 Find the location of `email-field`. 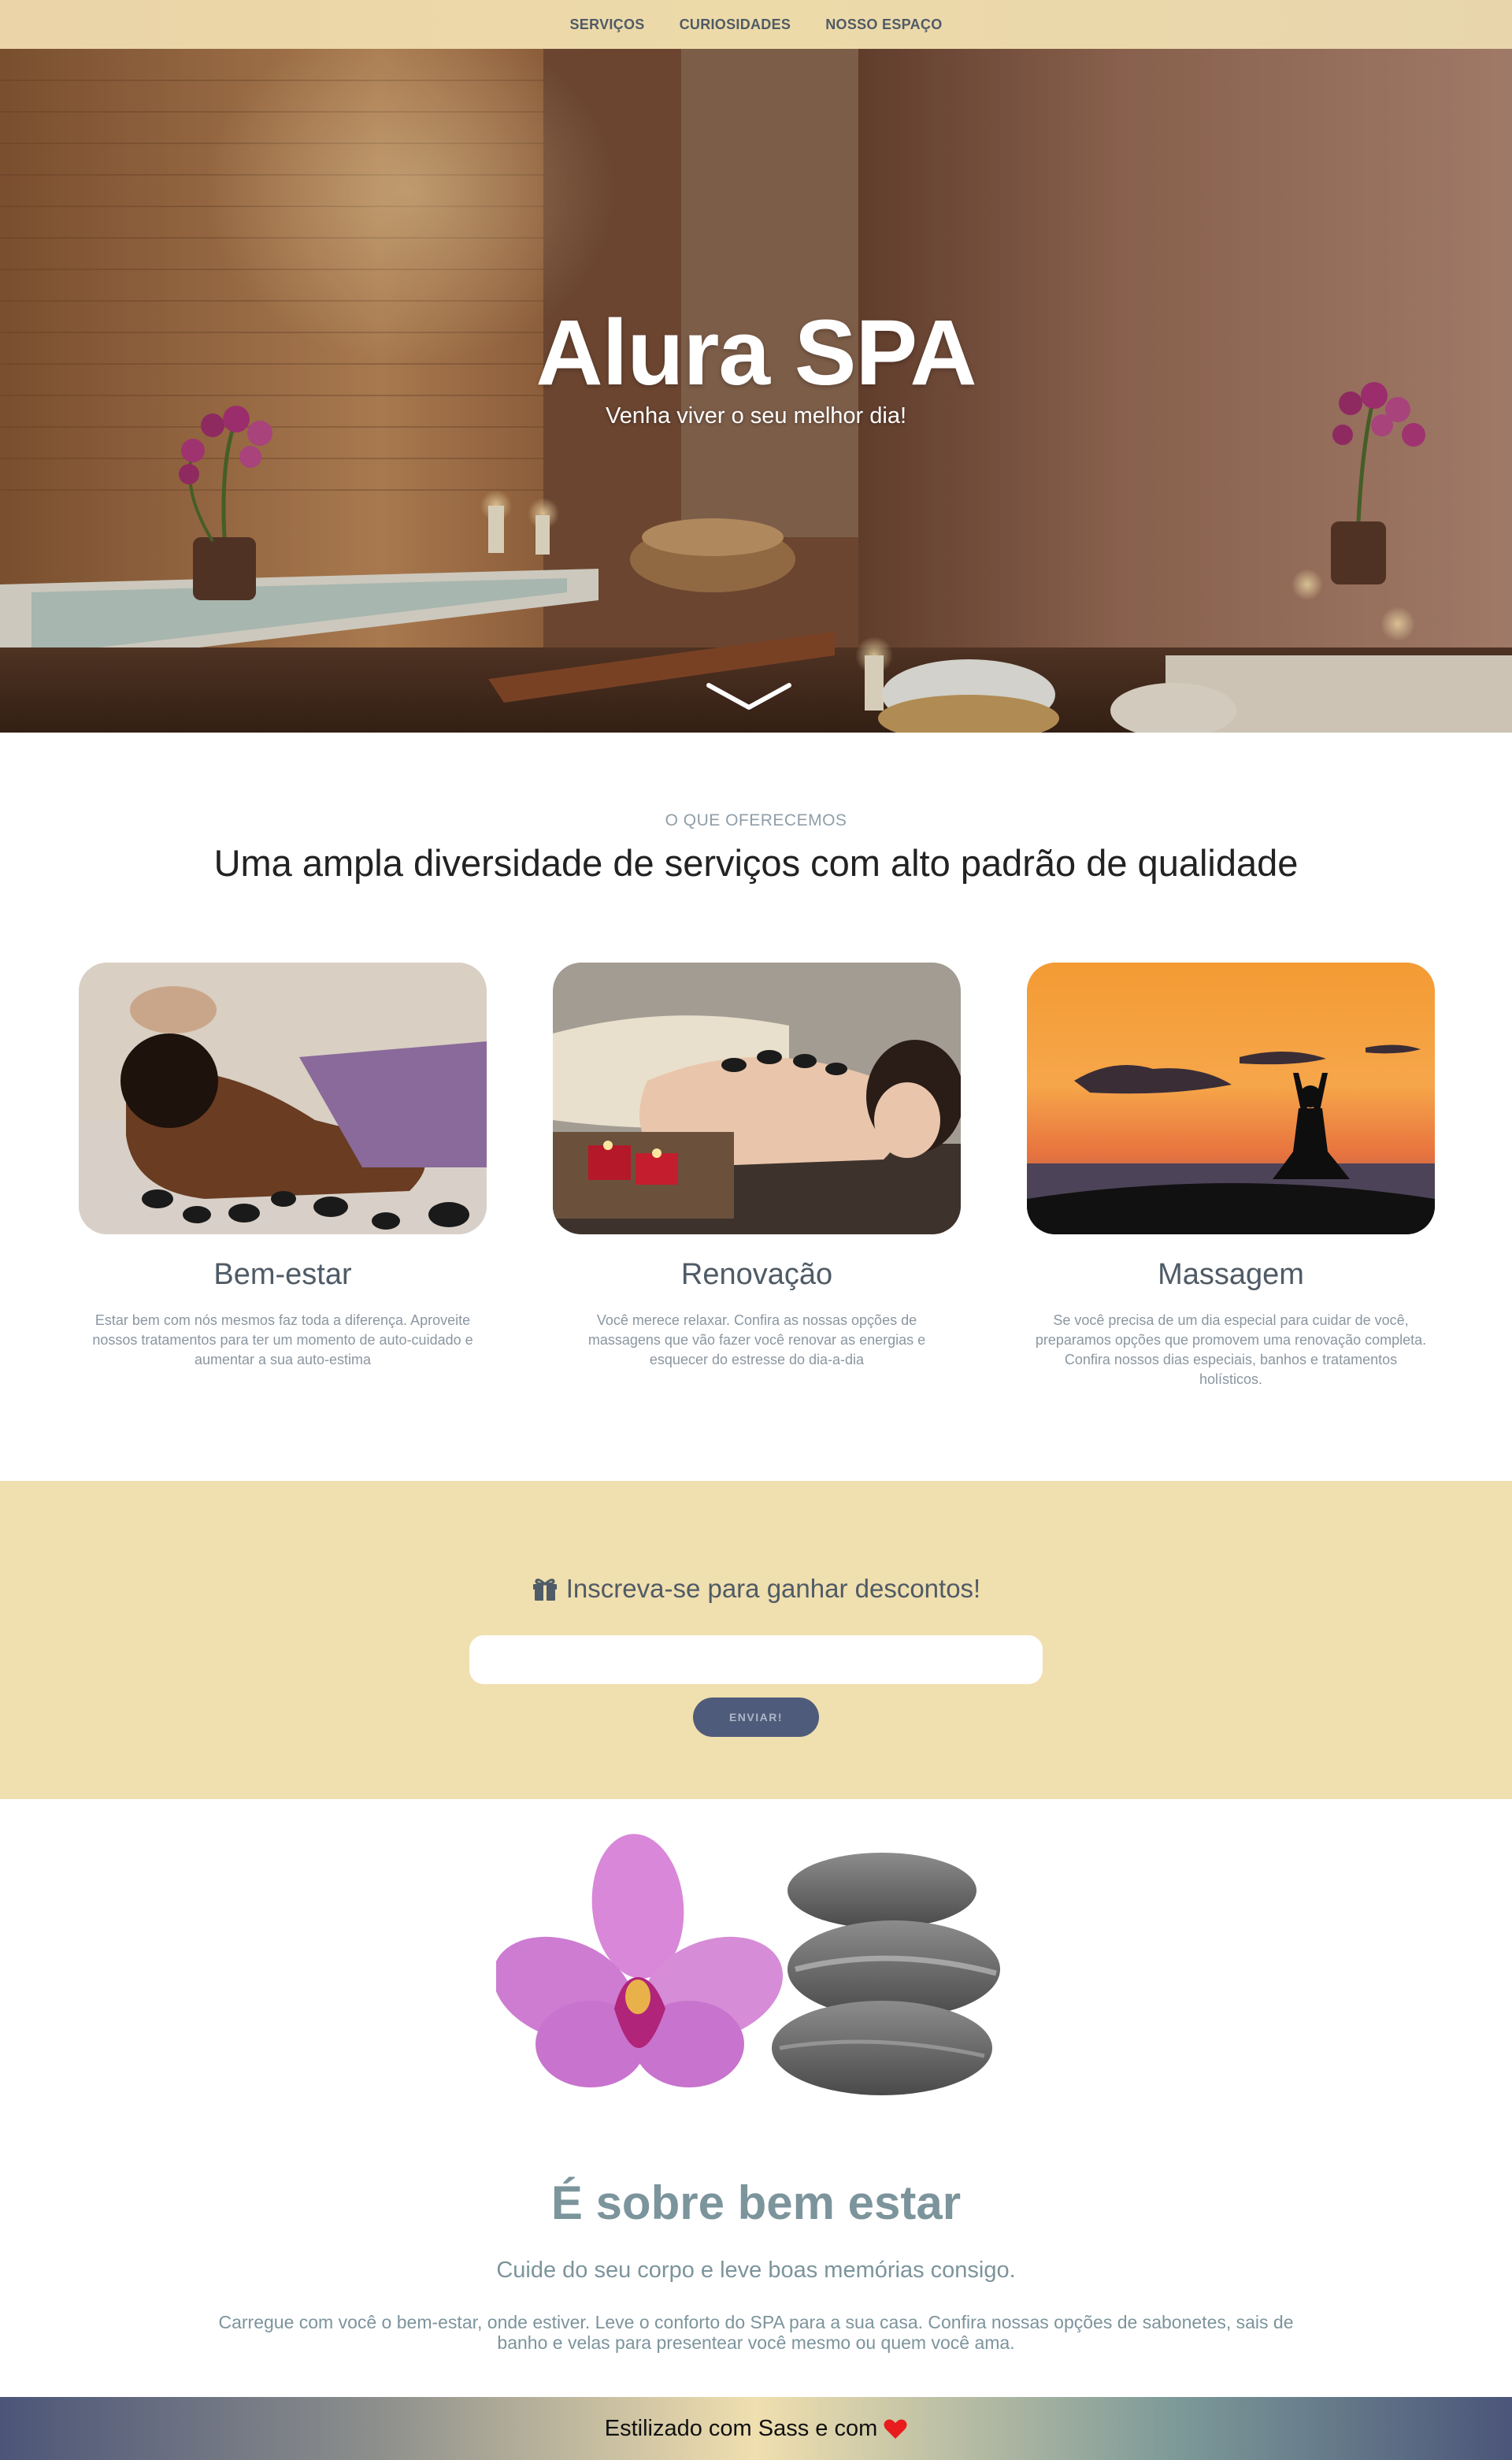

email-field is located at coordinates (756, 1659).